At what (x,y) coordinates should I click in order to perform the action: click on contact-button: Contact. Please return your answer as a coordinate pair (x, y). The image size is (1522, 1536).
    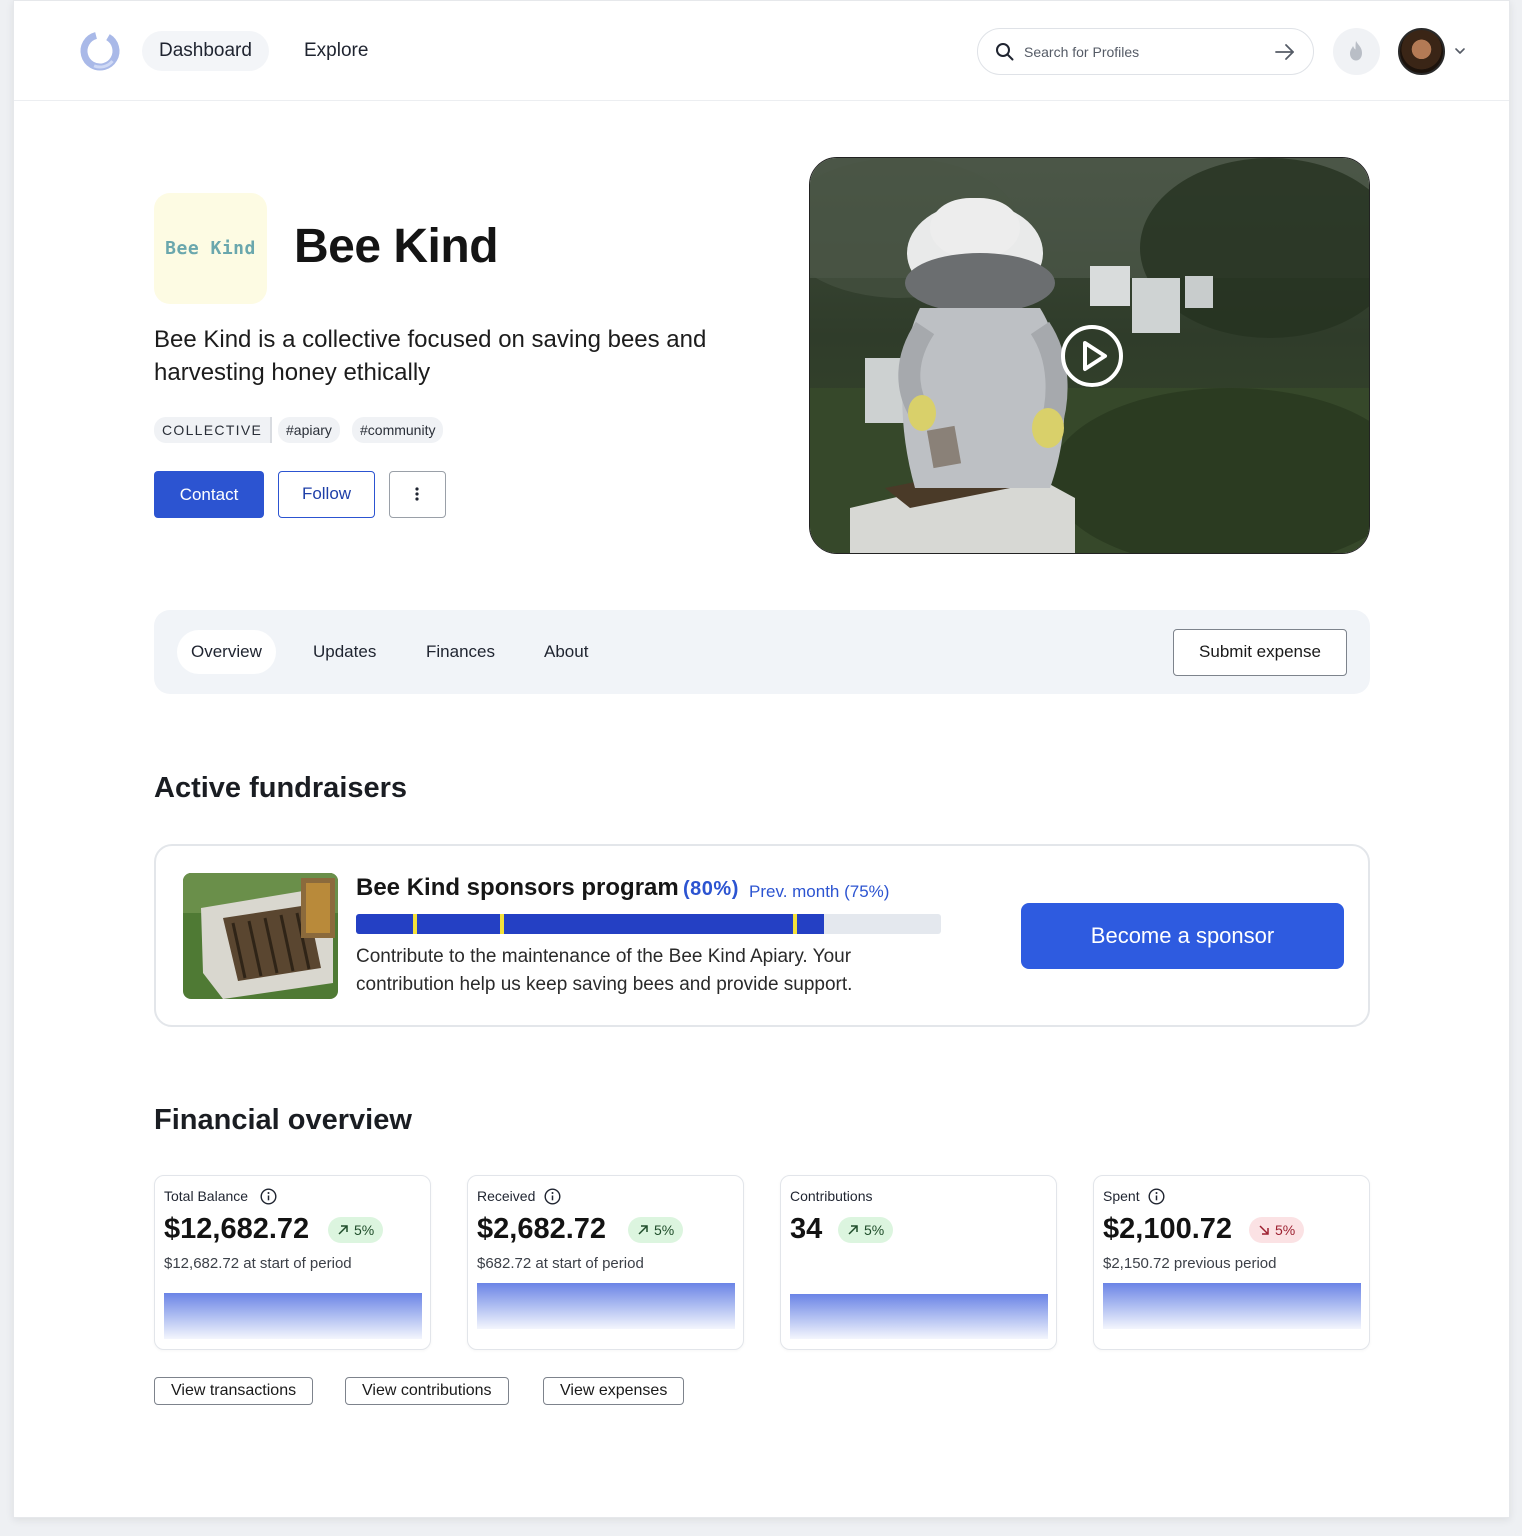
    Looking at the image, I should click on (209, 494).